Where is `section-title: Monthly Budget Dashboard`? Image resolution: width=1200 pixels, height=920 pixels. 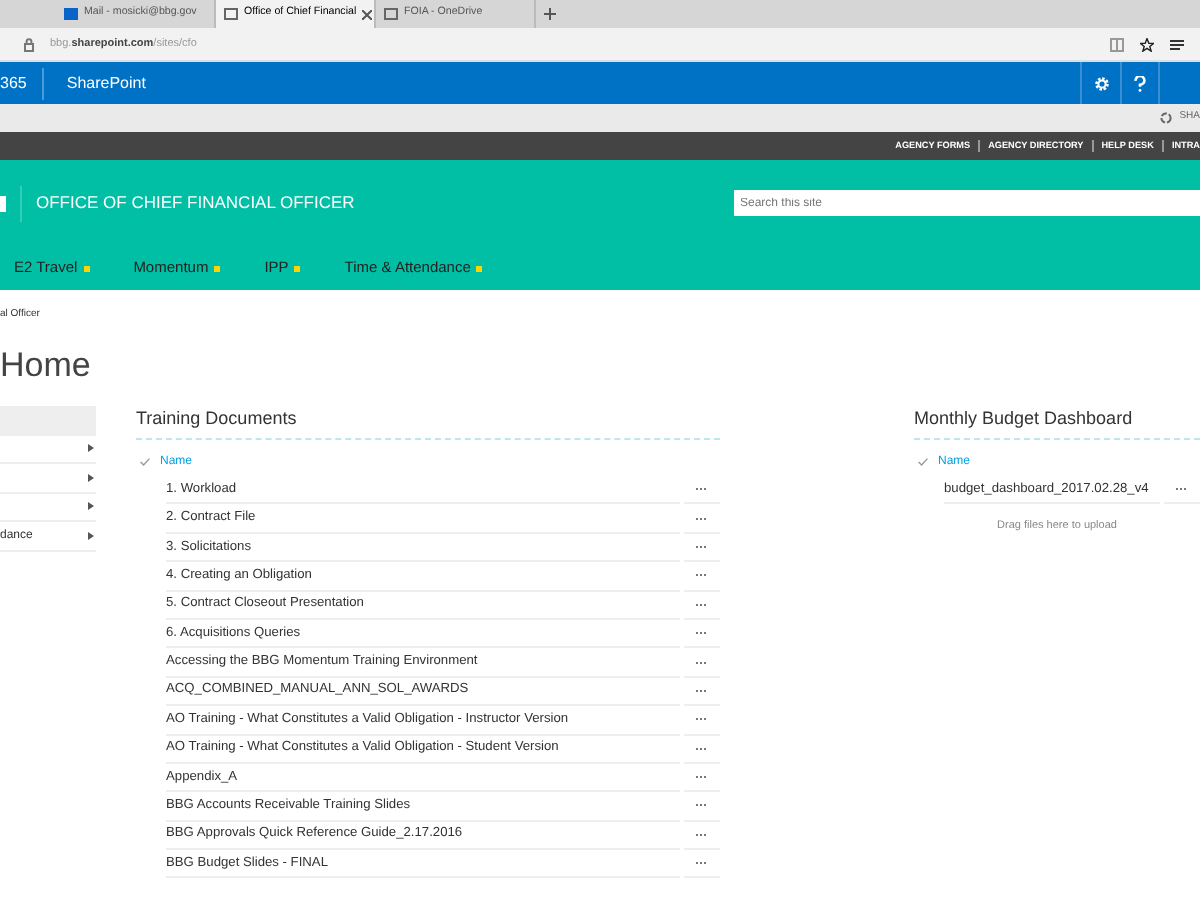 section-title: Monthly Budget Dashboard is located at coordinates (1057, 422).